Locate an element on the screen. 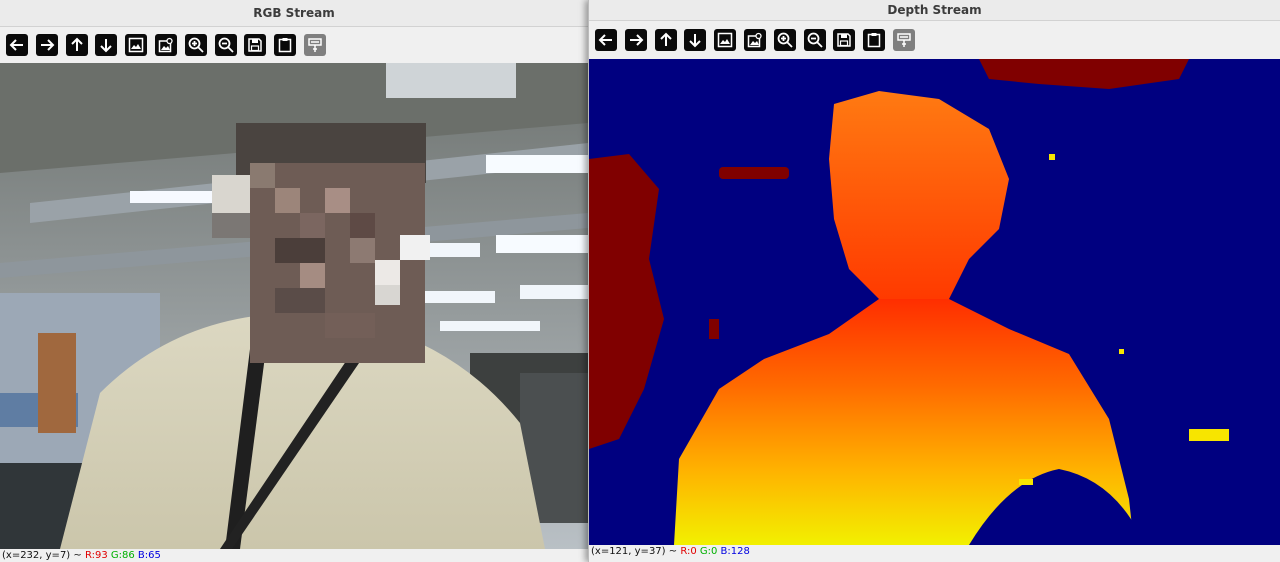 This screenshot has width=1280, height=562. pixel-b-value: B:128 is located at coordinates (735, 551).